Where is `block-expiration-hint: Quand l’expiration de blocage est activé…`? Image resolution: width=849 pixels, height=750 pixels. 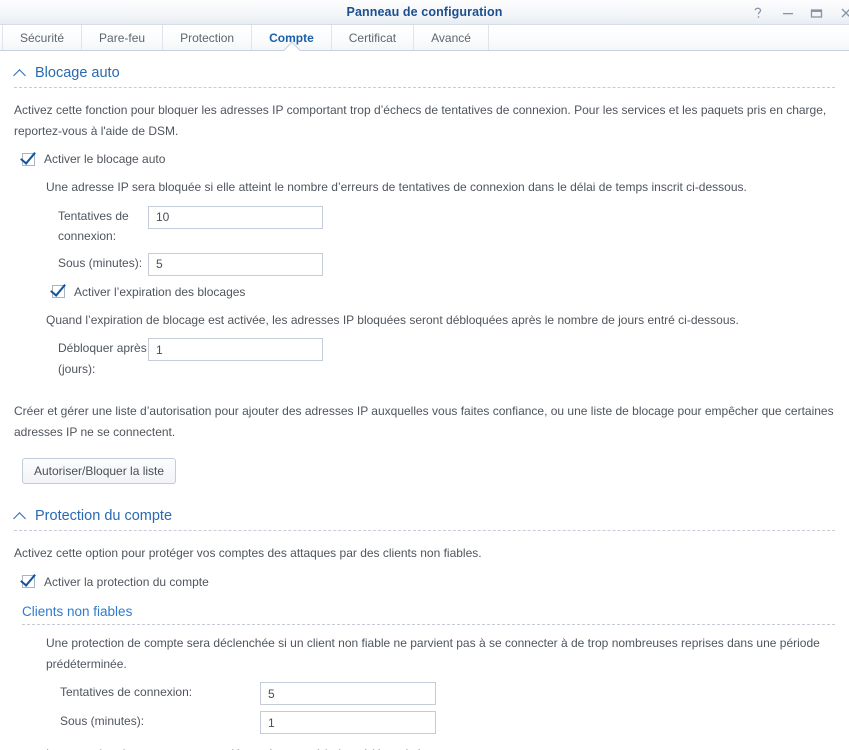
block-expiration-hint: Quand l’expiration de blocage est activé… is located at coordinates (392, 319).